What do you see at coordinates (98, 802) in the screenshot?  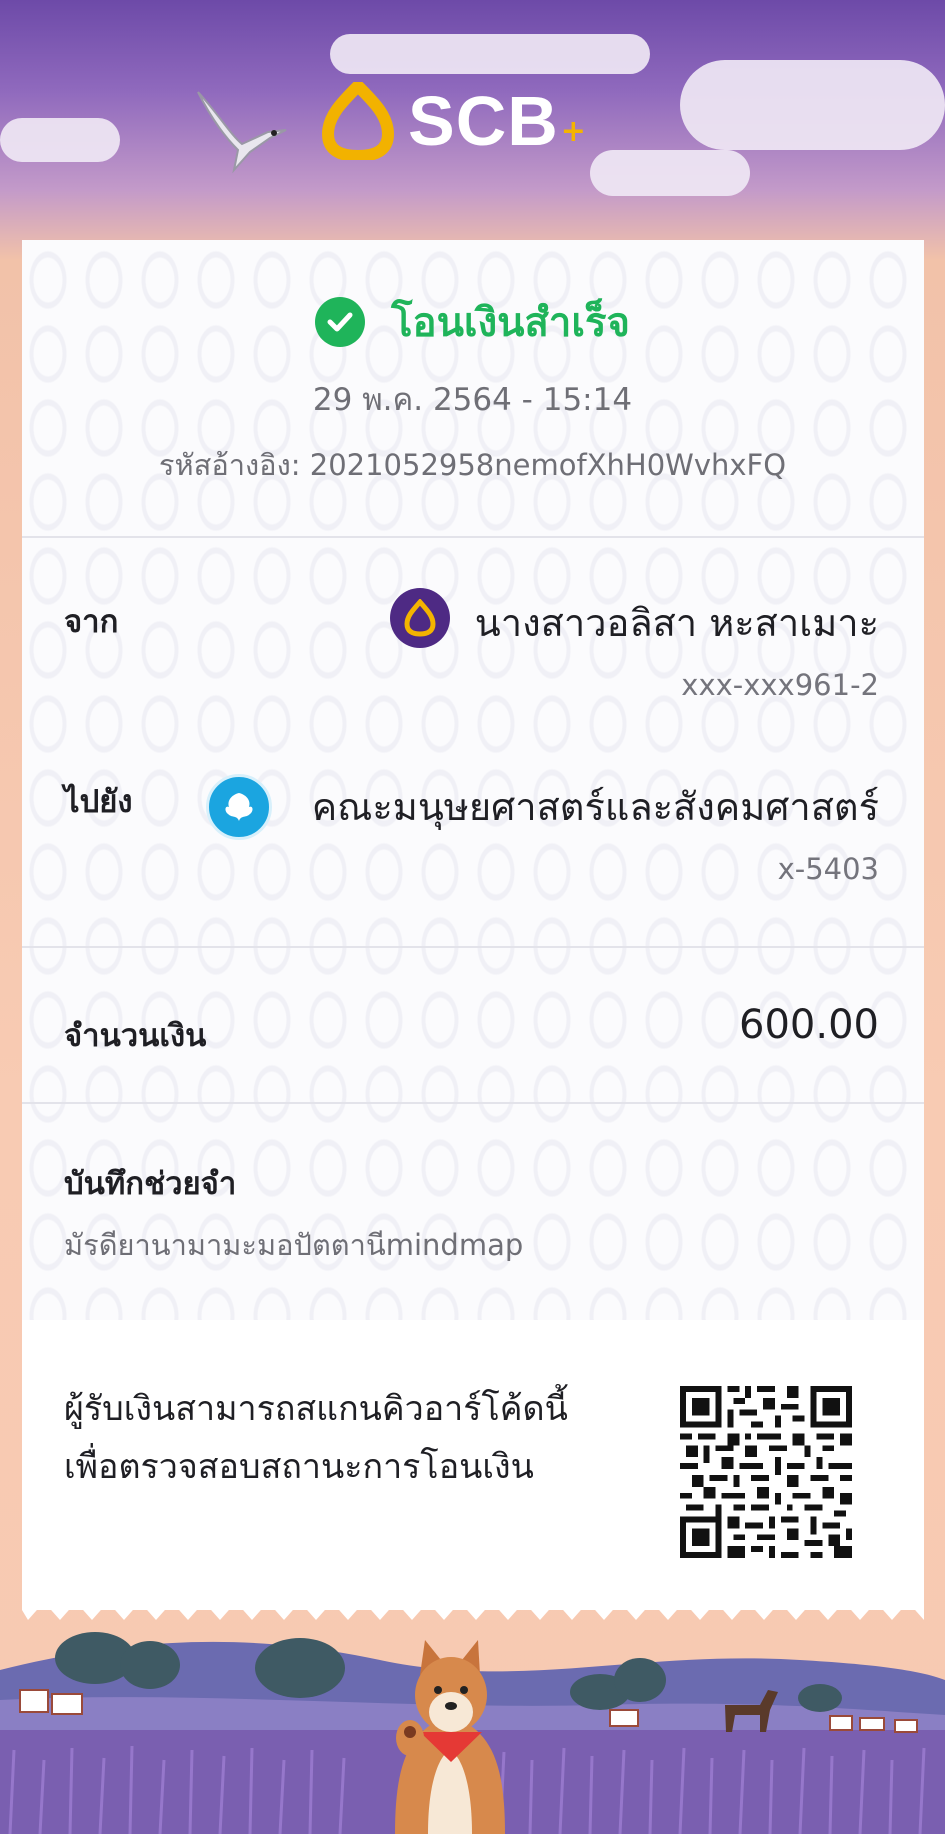 I see `to-label: ไปยัง` at bounding box center [98, 802].